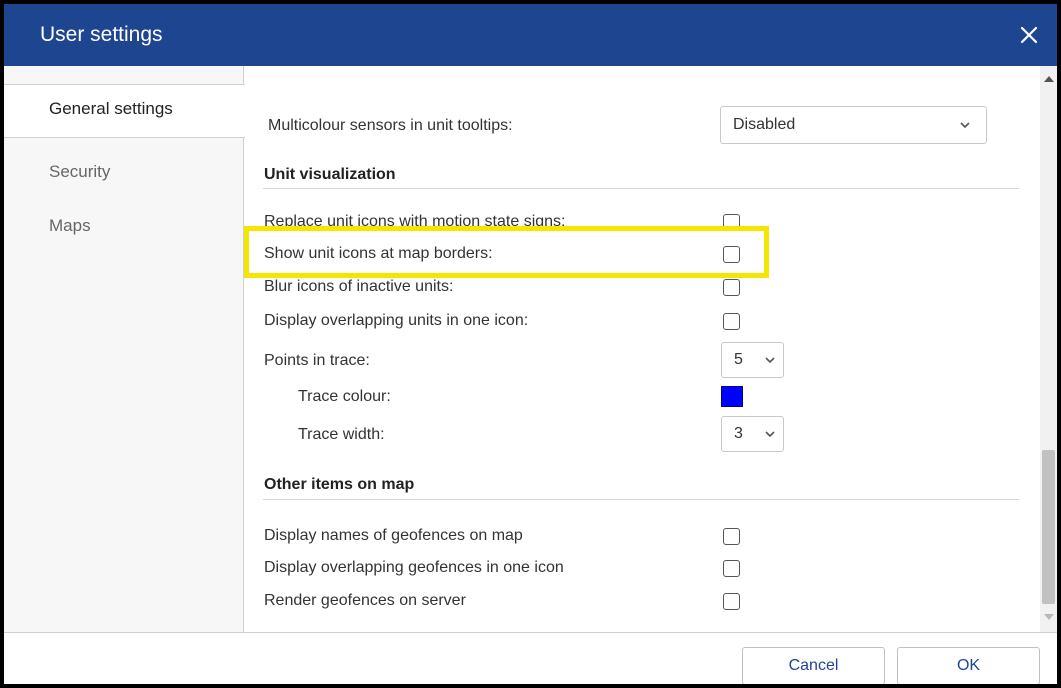 The height and width of the screenshot is (688, 1061). Describe the element at coordinates (317, 360) in the screenshot. I see `points-in-trace-label: Points in trace:` at that location.